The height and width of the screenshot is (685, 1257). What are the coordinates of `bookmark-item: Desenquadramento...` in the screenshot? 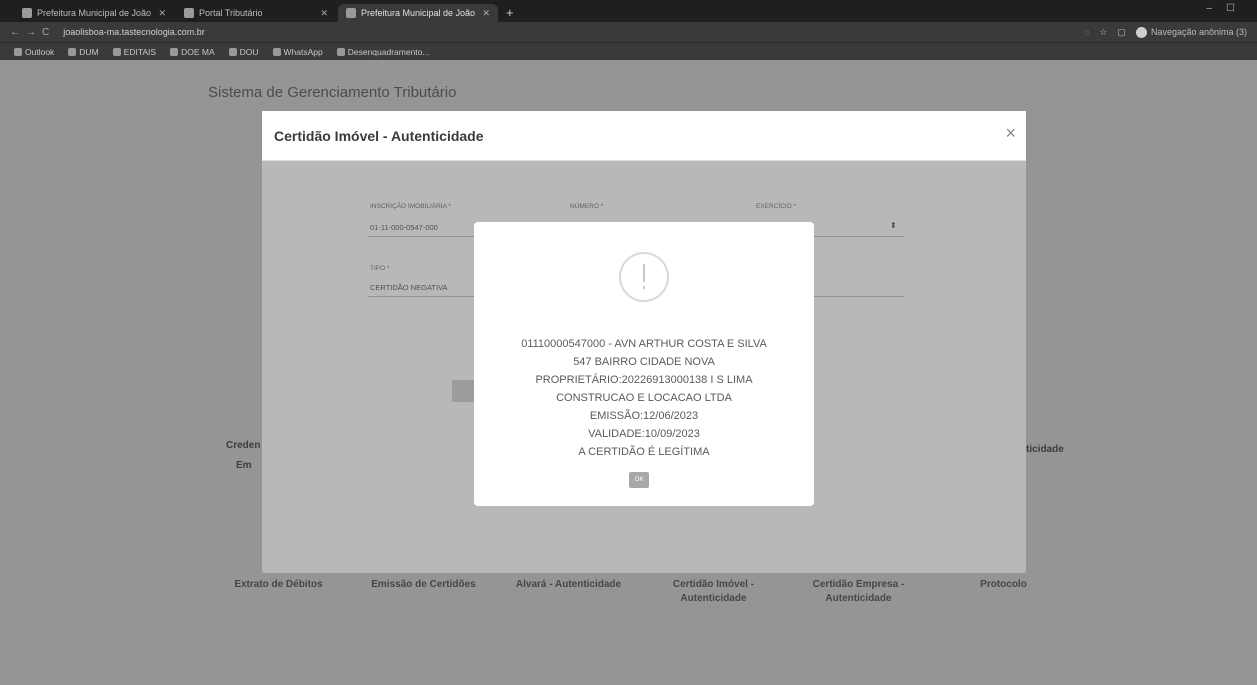 It's located at (382, 52).